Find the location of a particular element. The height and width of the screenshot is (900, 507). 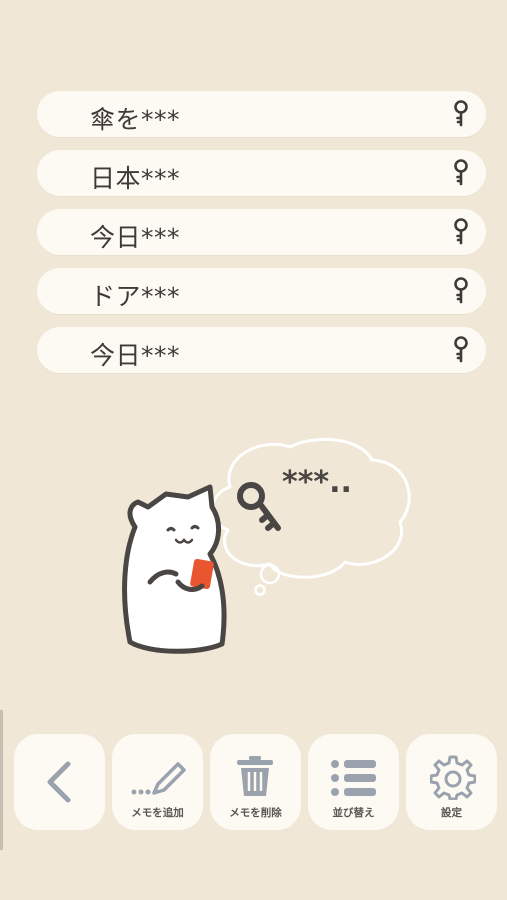

pencil-icon is located at coordinates (158, 778).